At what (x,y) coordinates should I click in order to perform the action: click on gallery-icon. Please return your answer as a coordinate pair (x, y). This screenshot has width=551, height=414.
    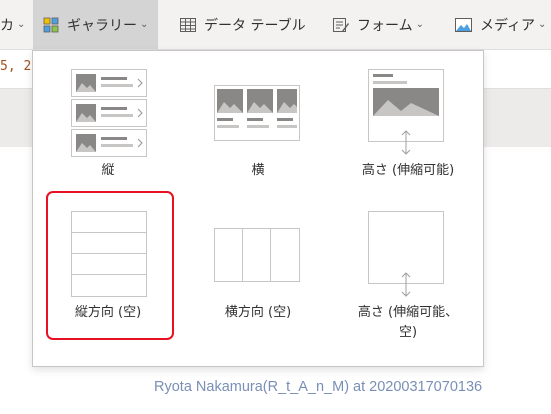
    Looking at the image, I should click on (51, 25).